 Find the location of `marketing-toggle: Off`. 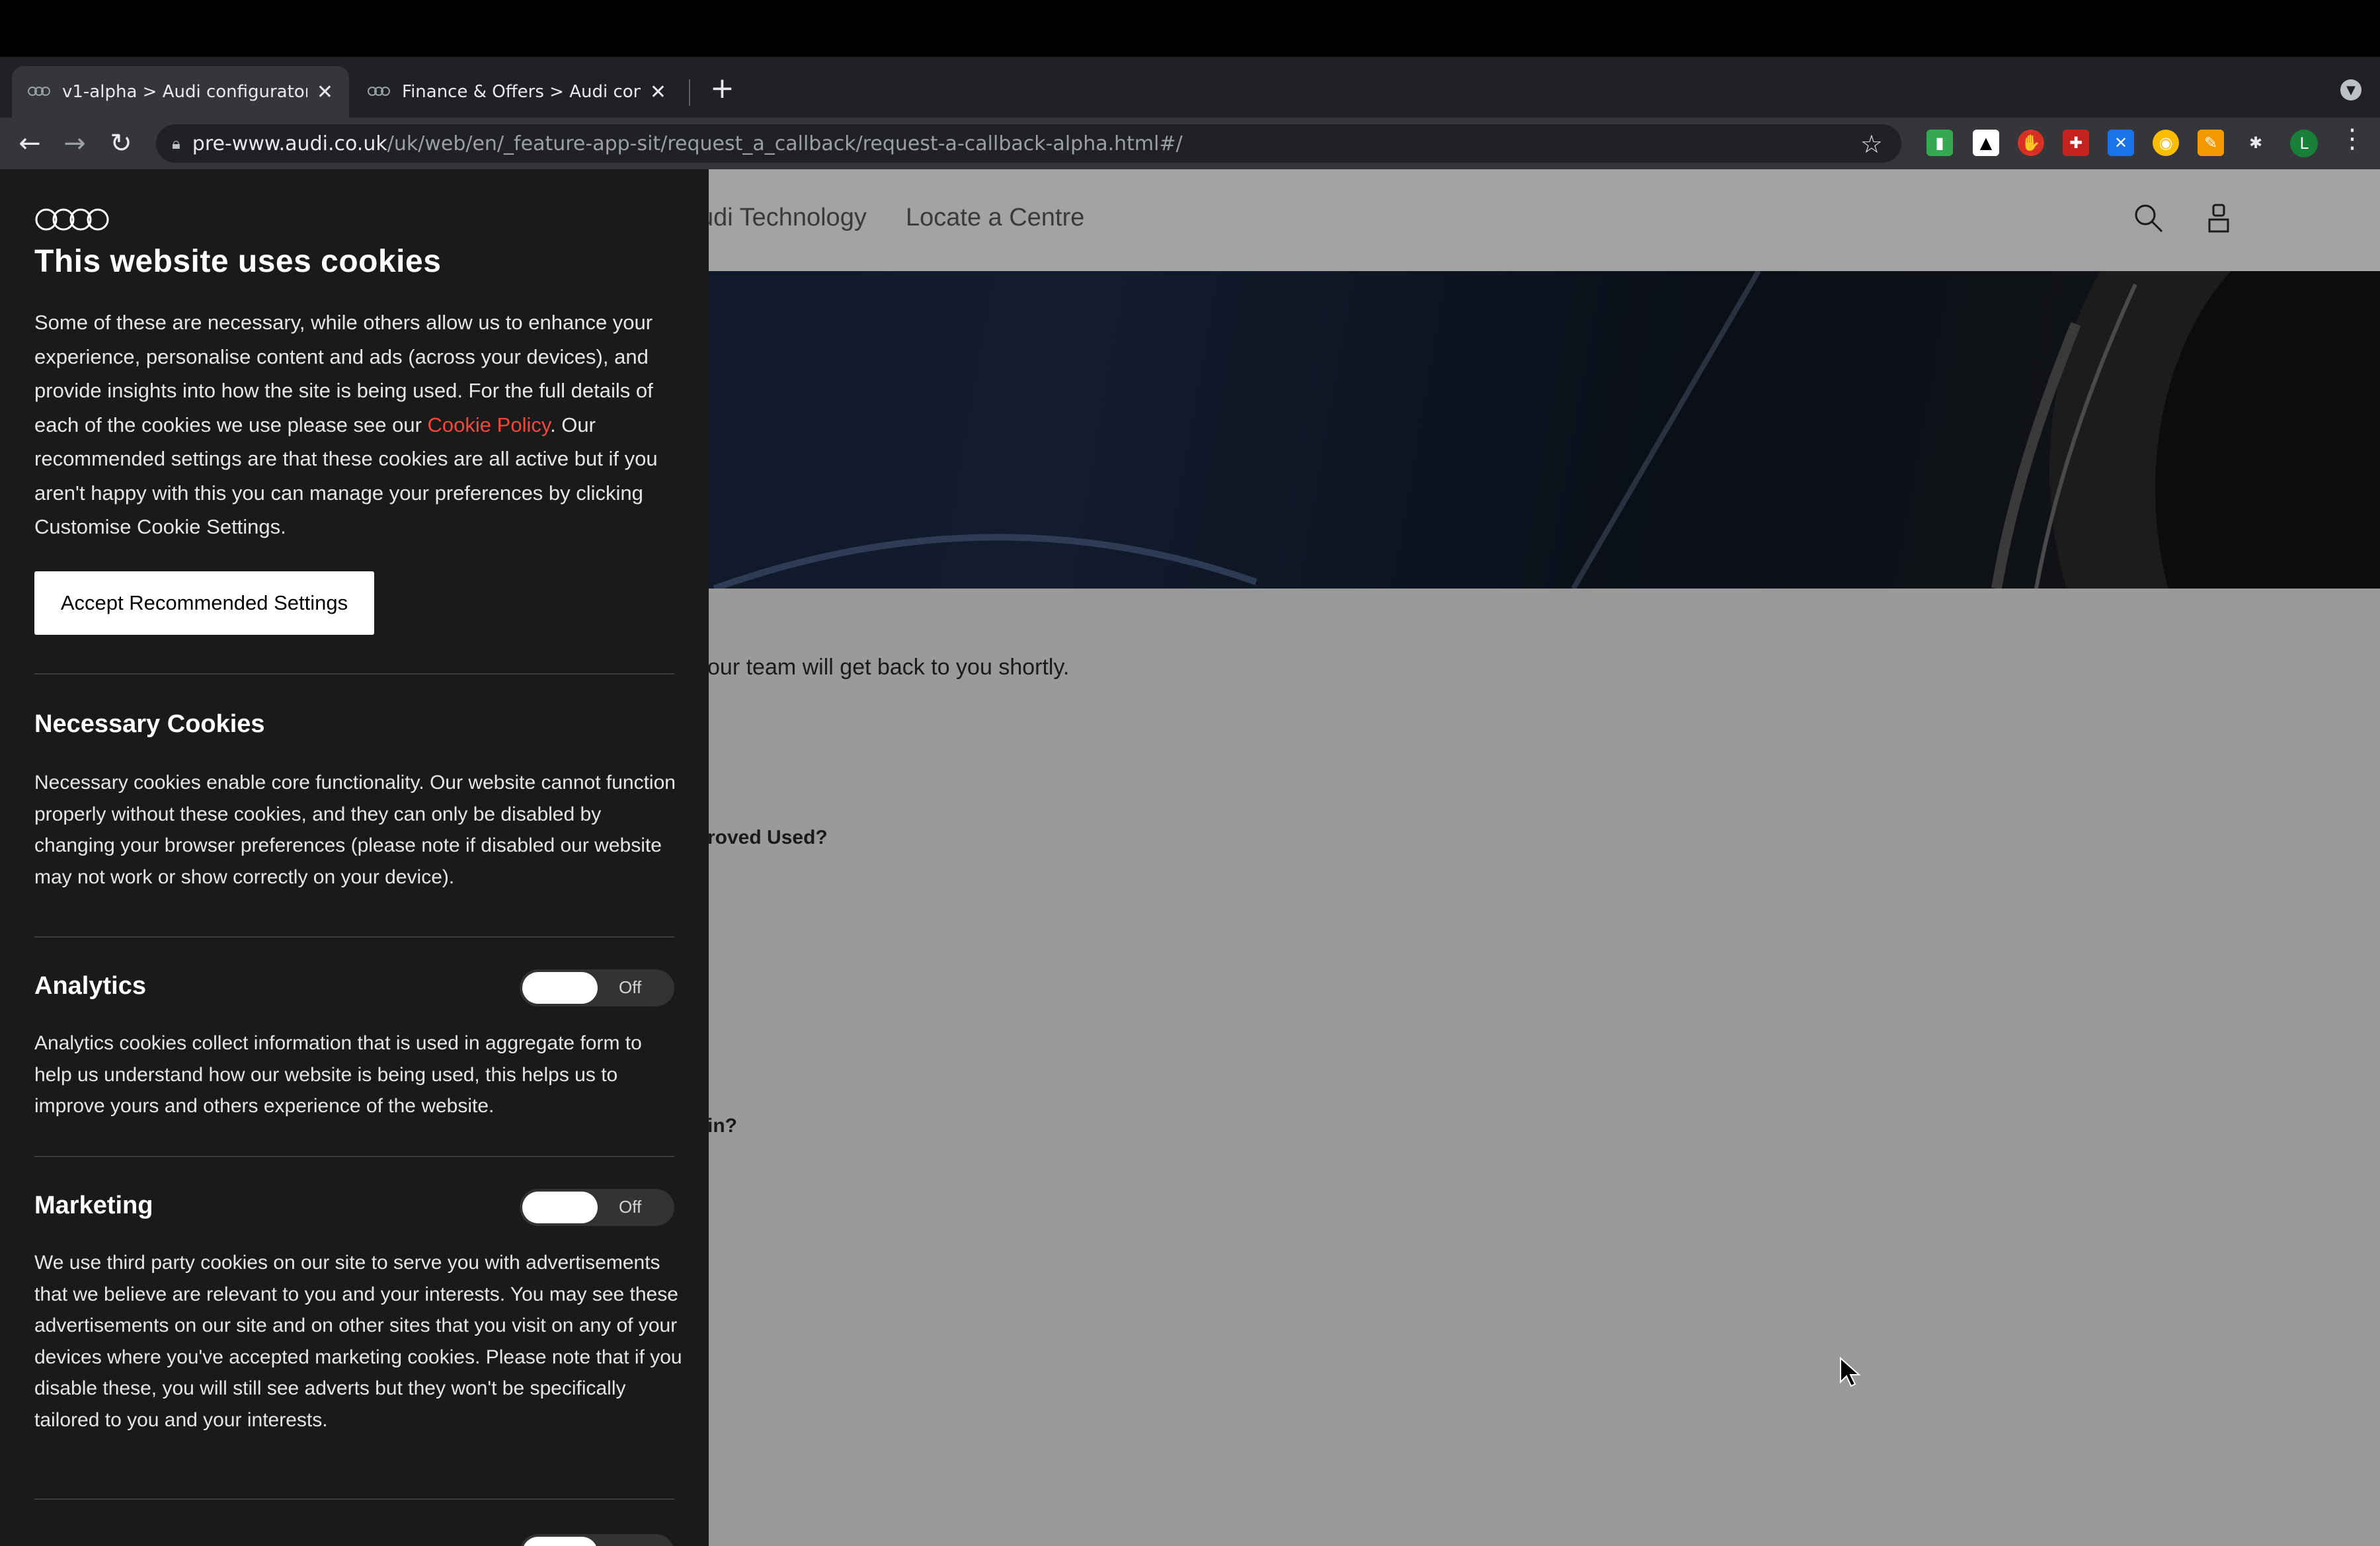

marketing-toggle: Off is located at coordinates (597, 1207).